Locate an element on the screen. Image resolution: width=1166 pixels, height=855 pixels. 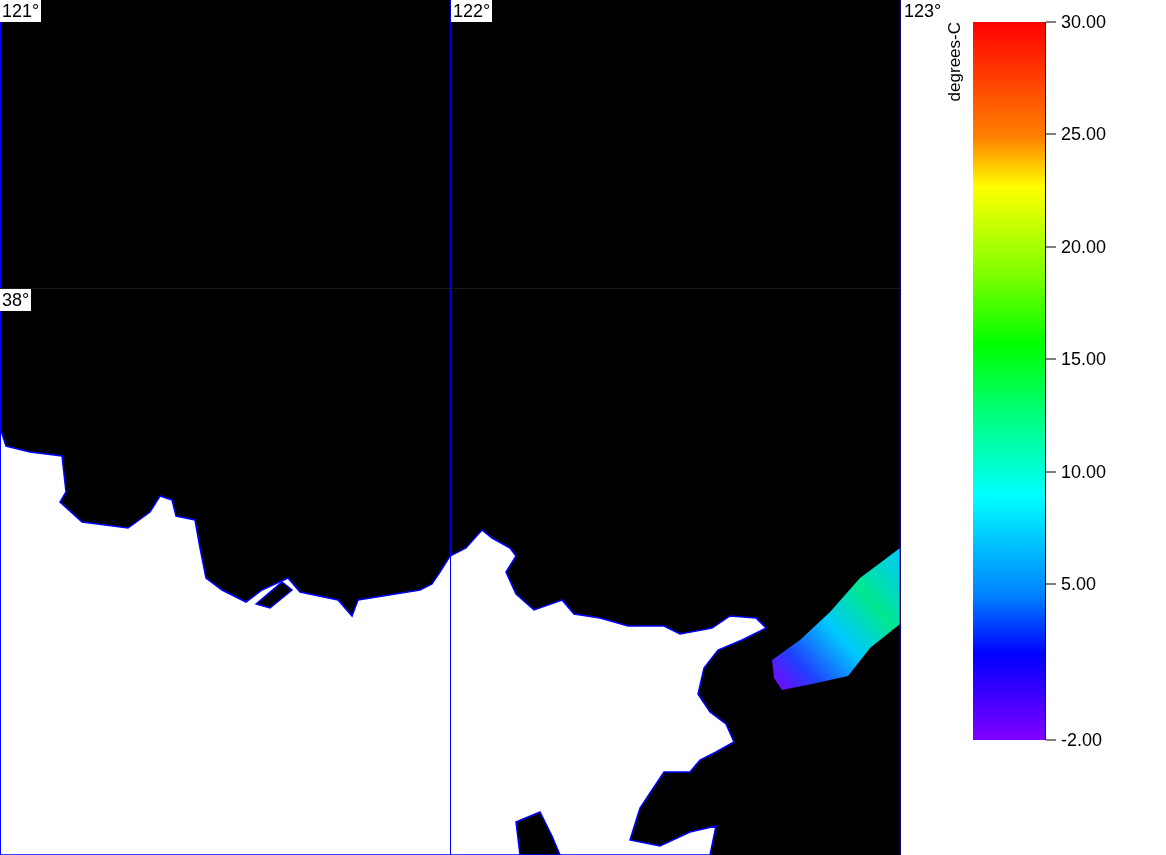
tick-label: 30.00 is located at coordinates (1084, 22).